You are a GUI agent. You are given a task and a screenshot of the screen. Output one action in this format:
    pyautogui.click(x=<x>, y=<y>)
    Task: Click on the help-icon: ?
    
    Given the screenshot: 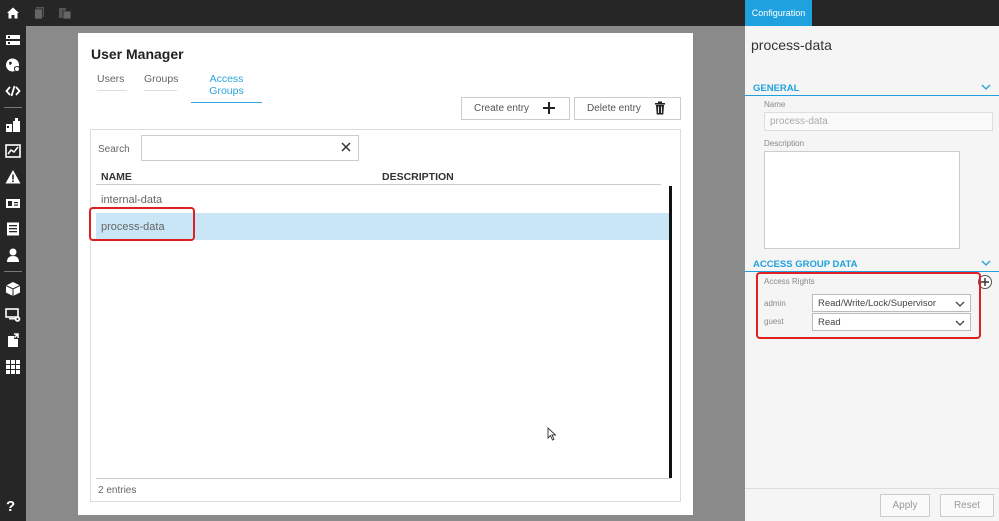 What is the action you would take?
    pyautogui.click(x=10, y=506)
    